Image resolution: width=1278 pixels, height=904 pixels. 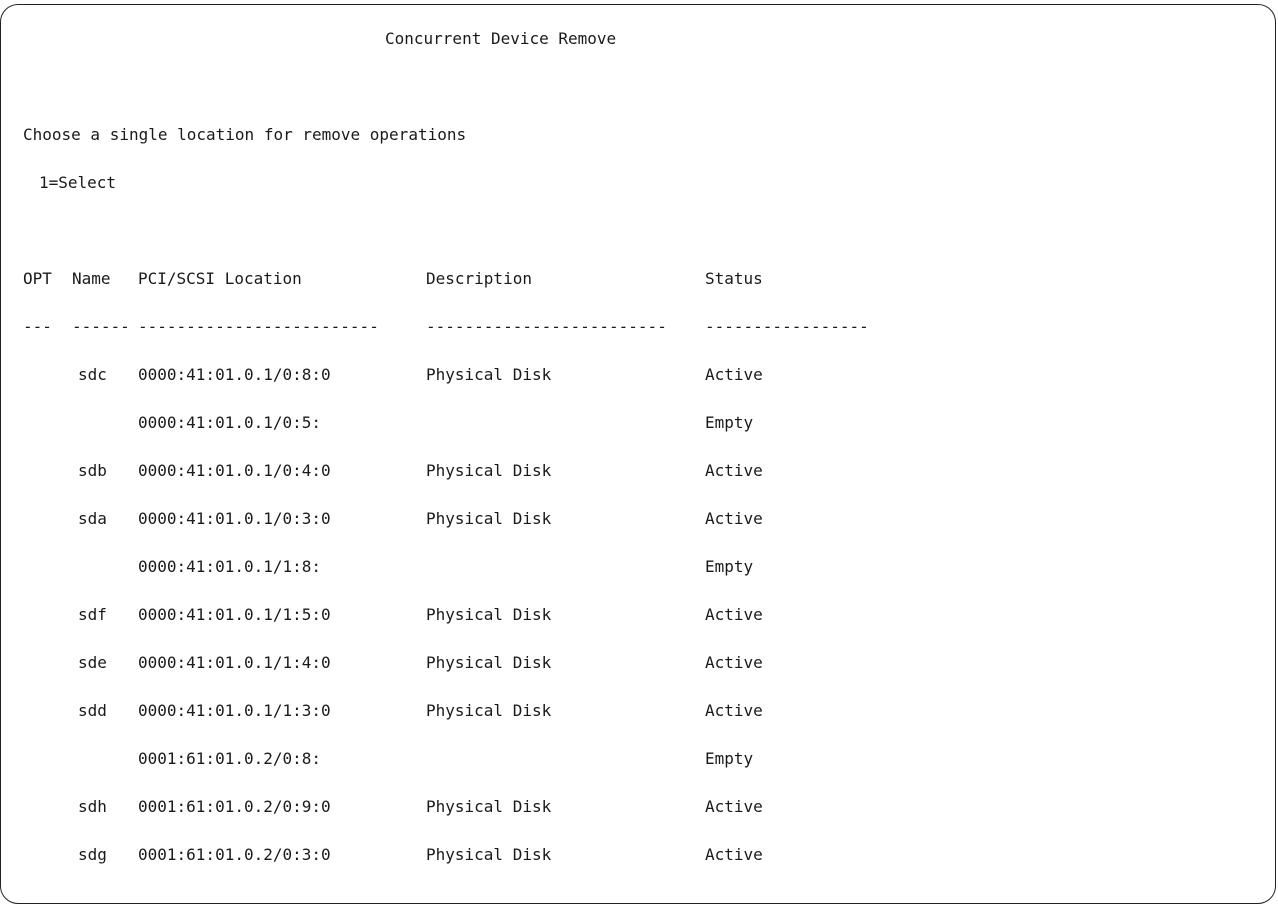 What do you see at coordinates (78, 182) in the screenshot?
I see `option-legend: 1=Select` at bounding box center [78, 182].